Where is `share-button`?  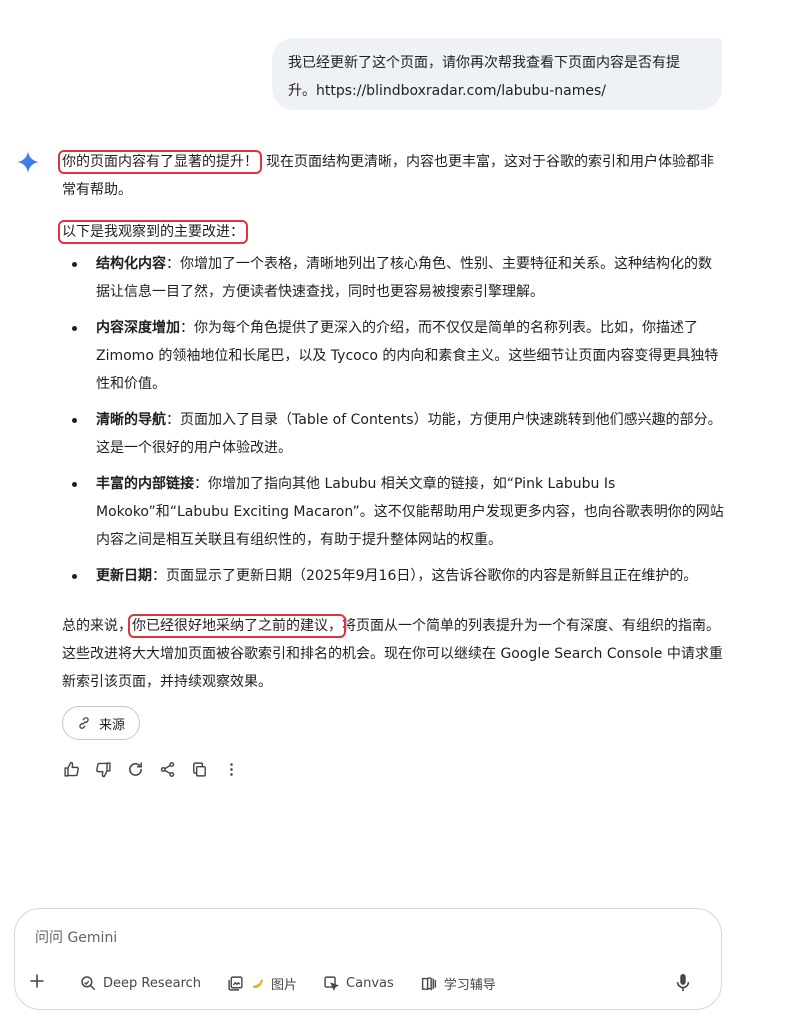
share-button is located at coordinates (167, 769).